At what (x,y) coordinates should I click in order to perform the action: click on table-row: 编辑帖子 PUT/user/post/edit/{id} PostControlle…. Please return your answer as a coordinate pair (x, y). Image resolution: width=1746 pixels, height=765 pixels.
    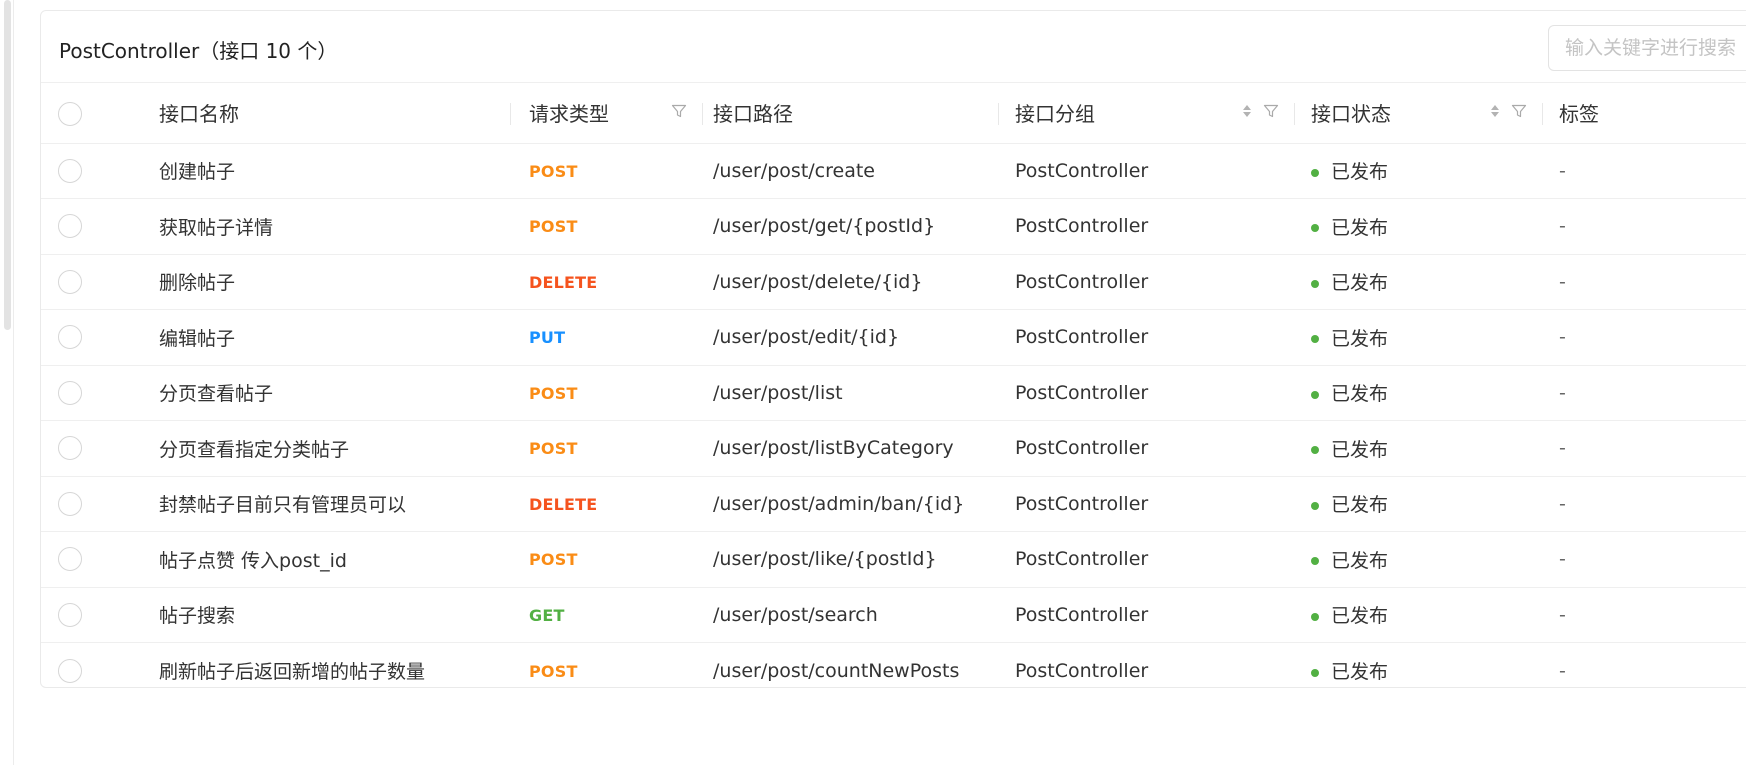
    Looking at the image, I should click on (893, 337).